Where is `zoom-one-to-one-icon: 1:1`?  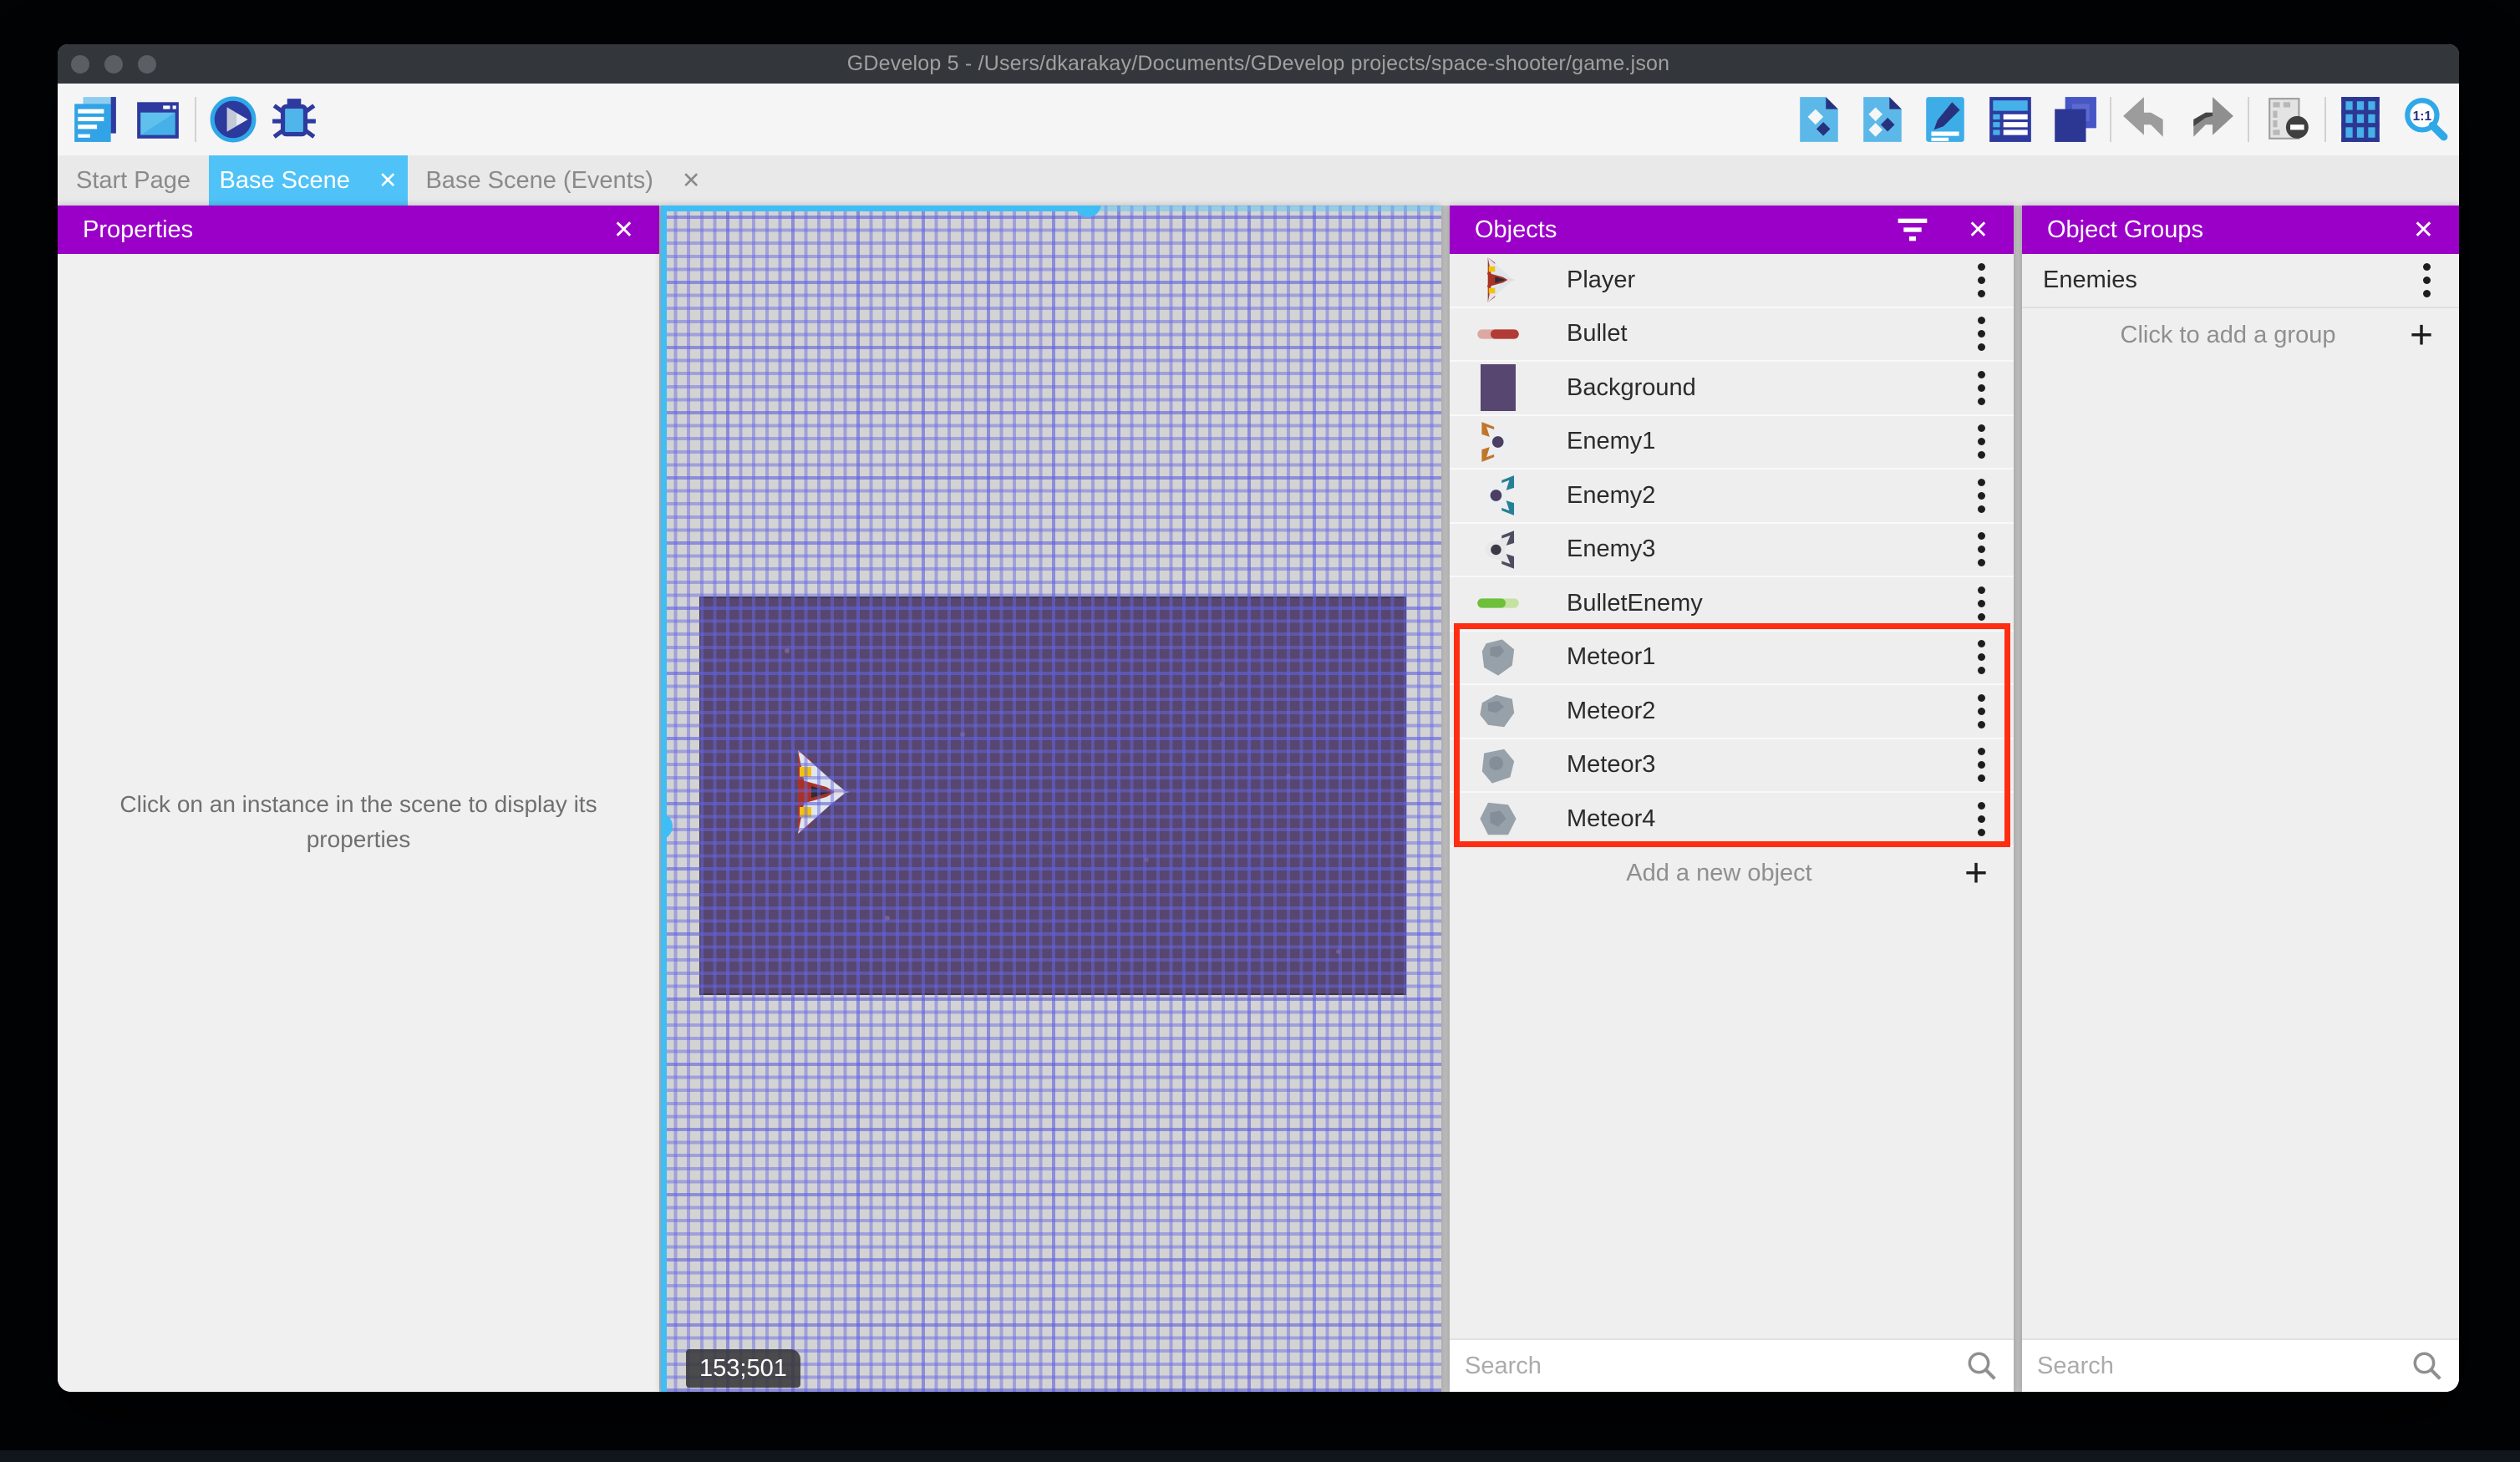 zoom-one-to-one-icon: 1:1 is located at coordinates (2426, 119).